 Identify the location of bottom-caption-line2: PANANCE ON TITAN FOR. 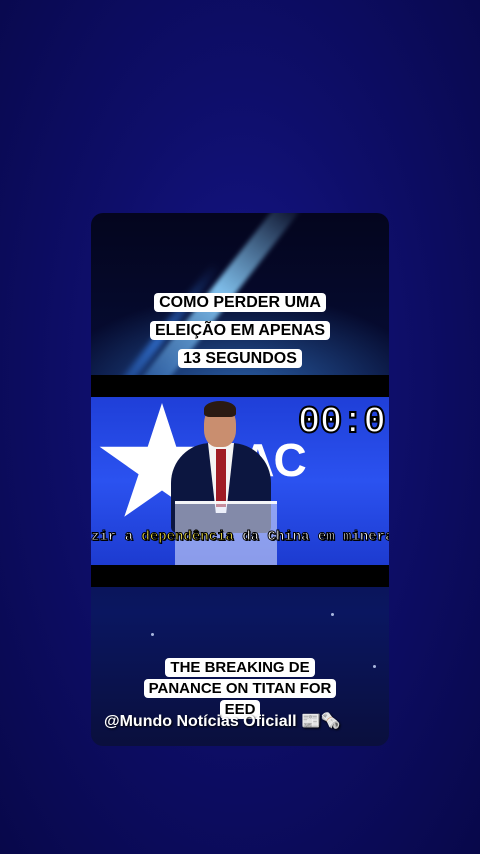
(240, 688).